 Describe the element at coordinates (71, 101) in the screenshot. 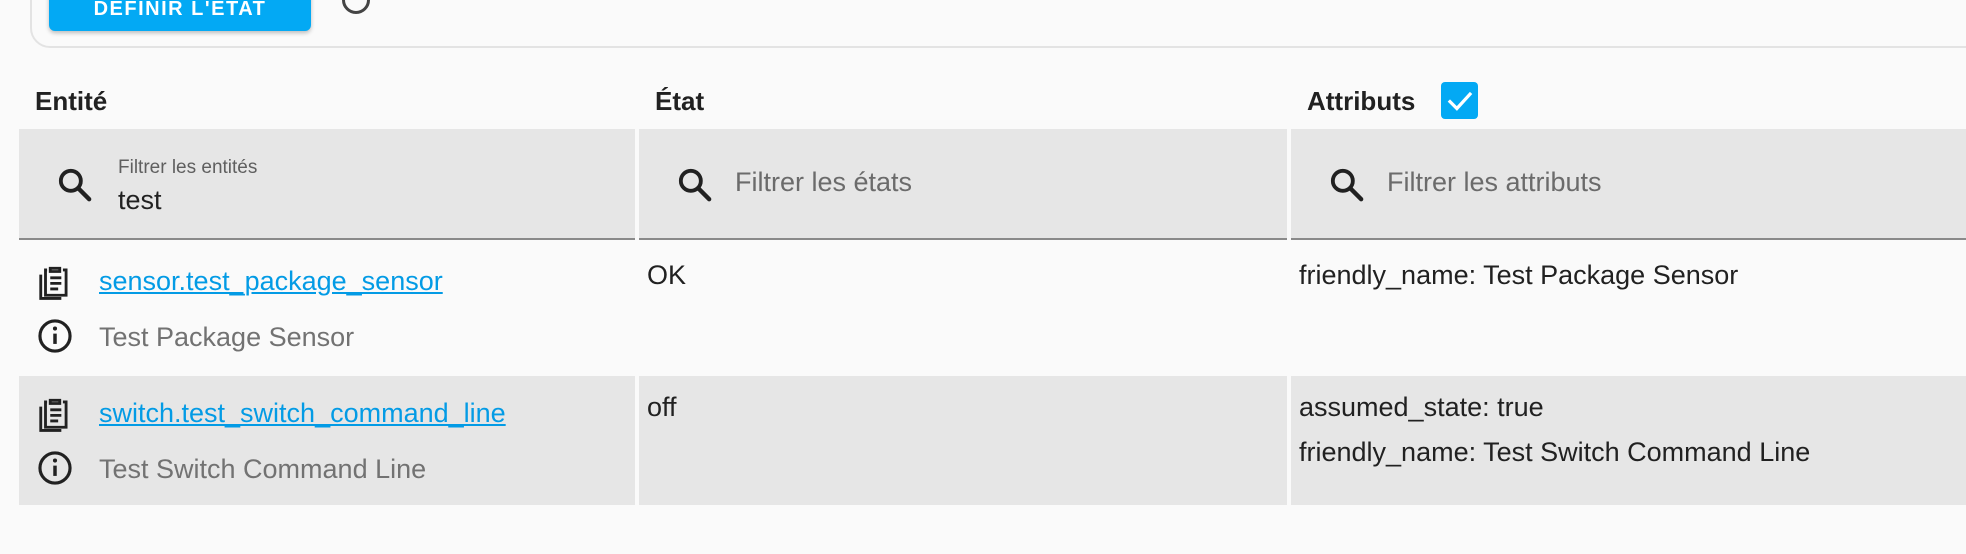

I see `column-header-entity: Entité` at that location.